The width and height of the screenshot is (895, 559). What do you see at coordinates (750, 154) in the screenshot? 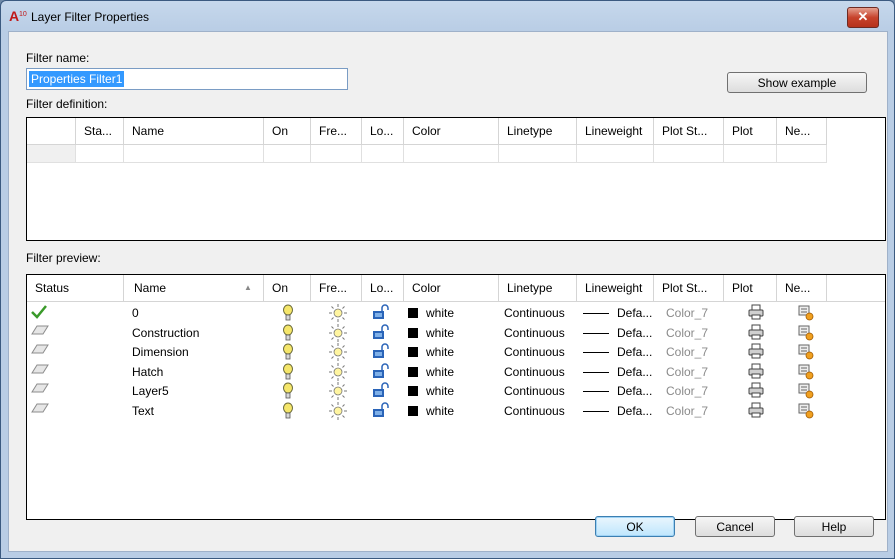
I see `def-cell-plot` at bounding box center [750, 154].